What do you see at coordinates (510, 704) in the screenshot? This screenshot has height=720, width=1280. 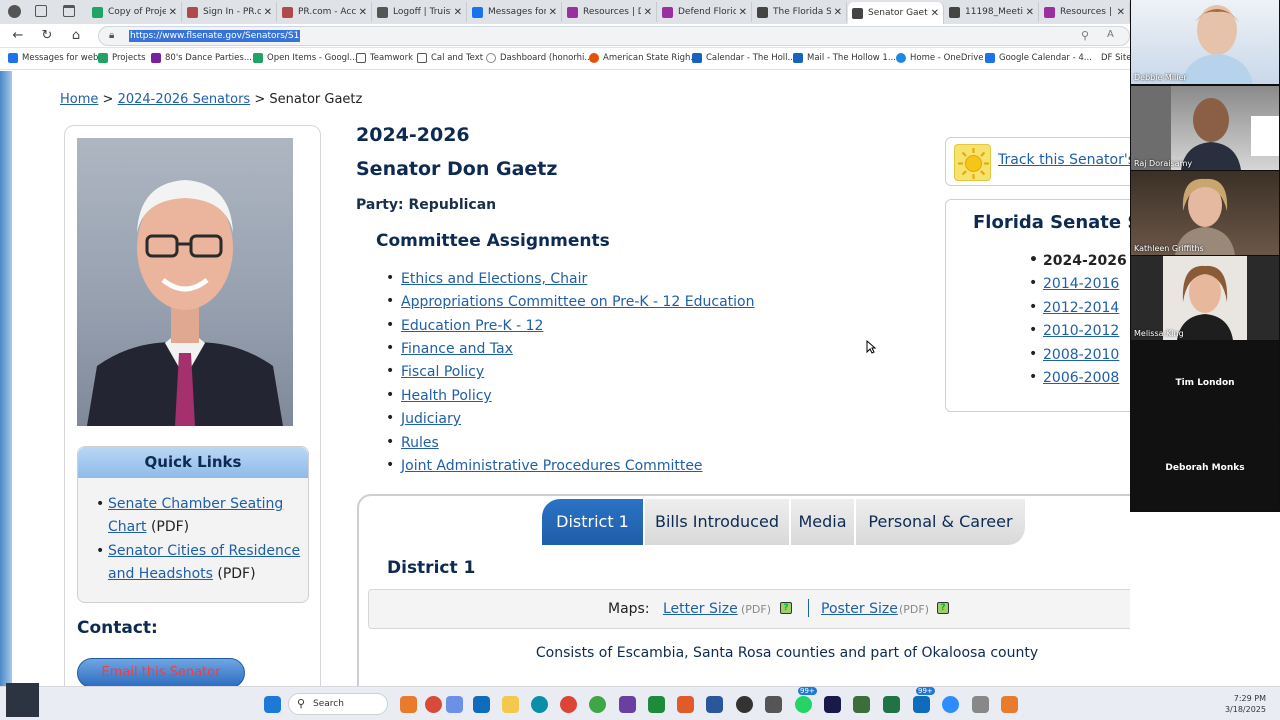 I see `file-explorer-icon` at bounding box center [510, 704].